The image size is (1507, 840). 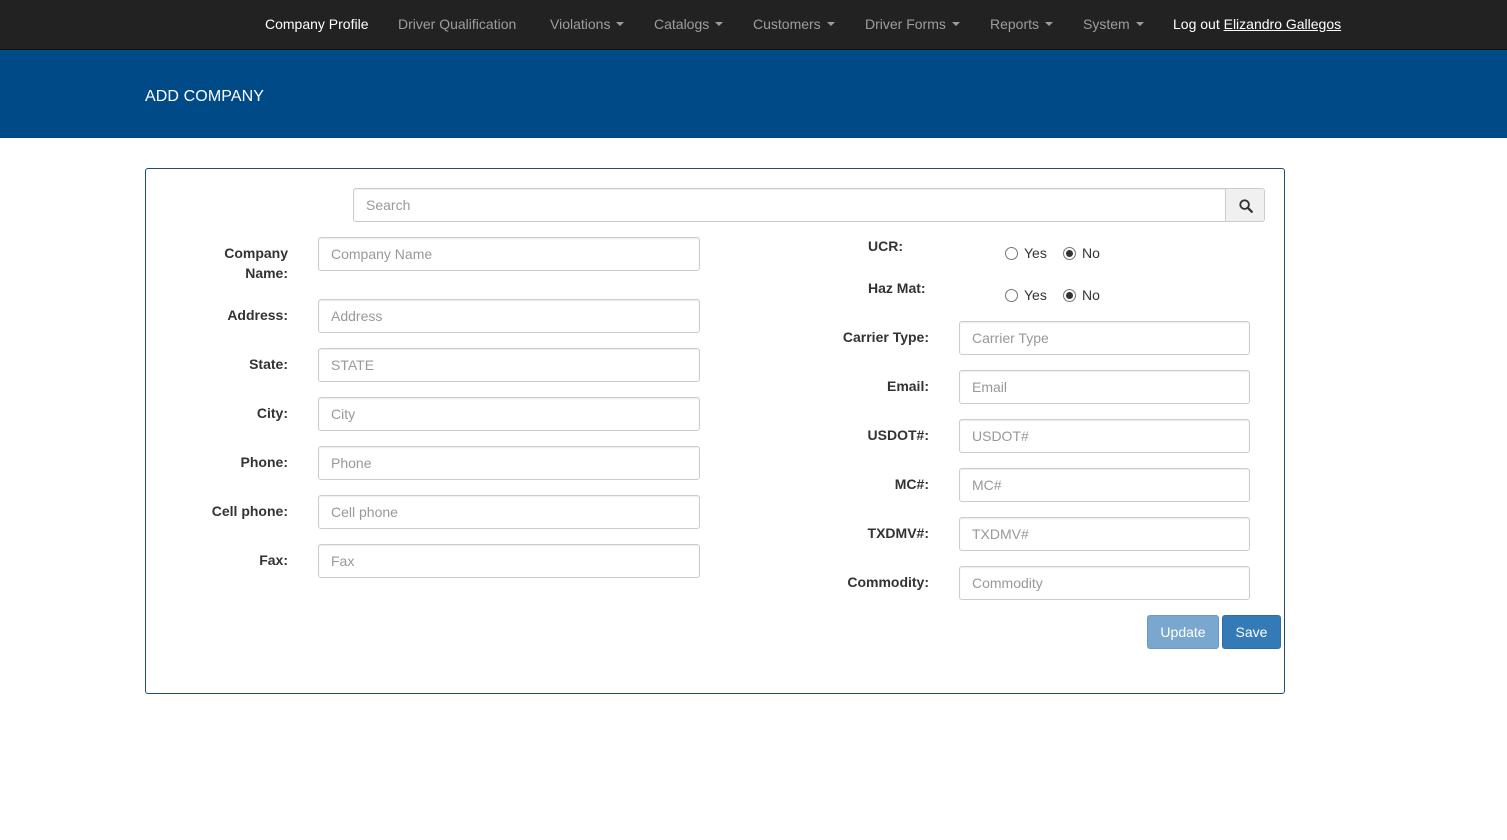 What do you see at coordinates (1104, 534) in the screenshot?
I see `txdmv-input` at bounding box center [1104, 534].